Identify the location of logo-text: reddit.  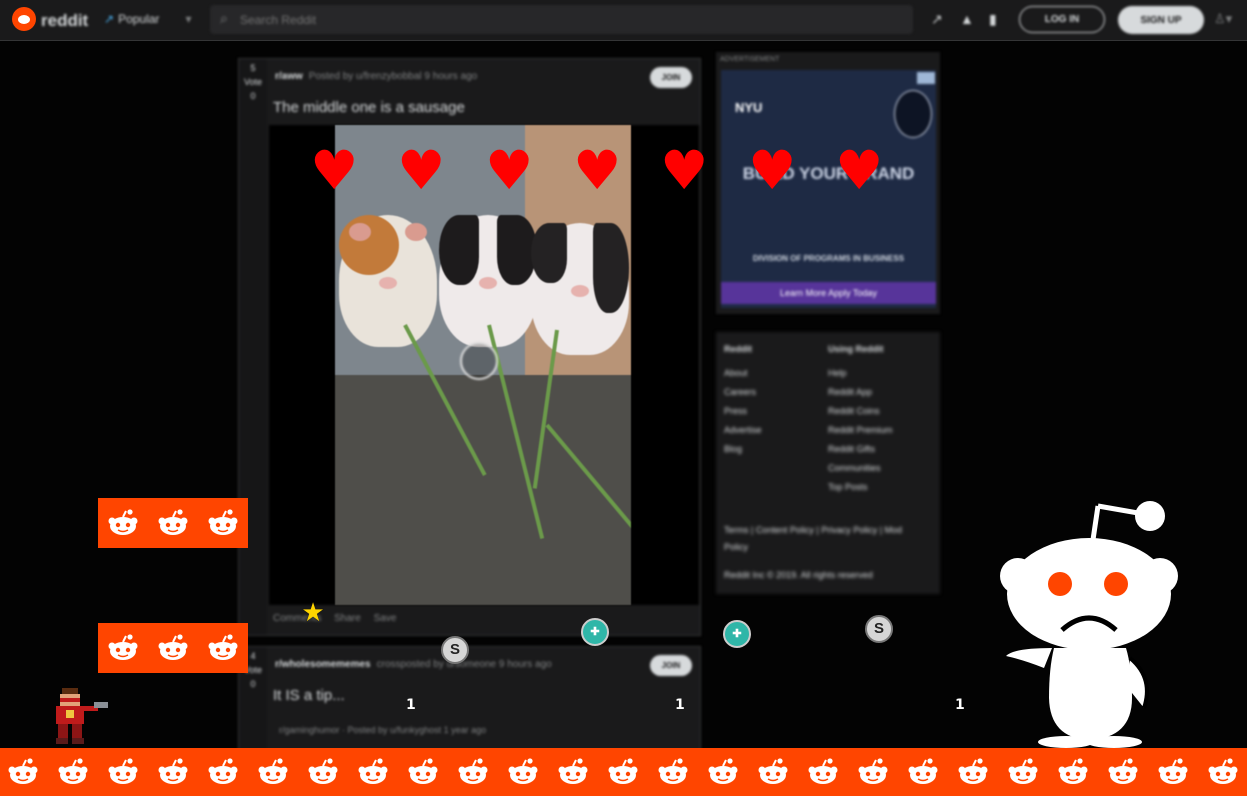
(64, 21).